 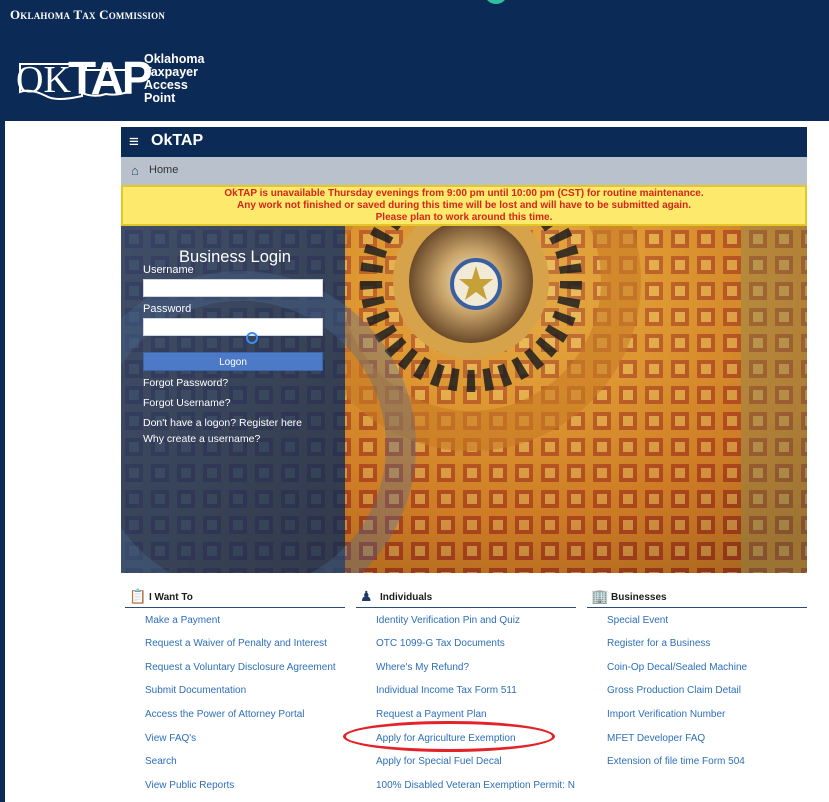 What do you see at coordinates (182, 620) in the screenshot?
I see `link-make-payment: Make a Payment` at bounding box center [182, 620].